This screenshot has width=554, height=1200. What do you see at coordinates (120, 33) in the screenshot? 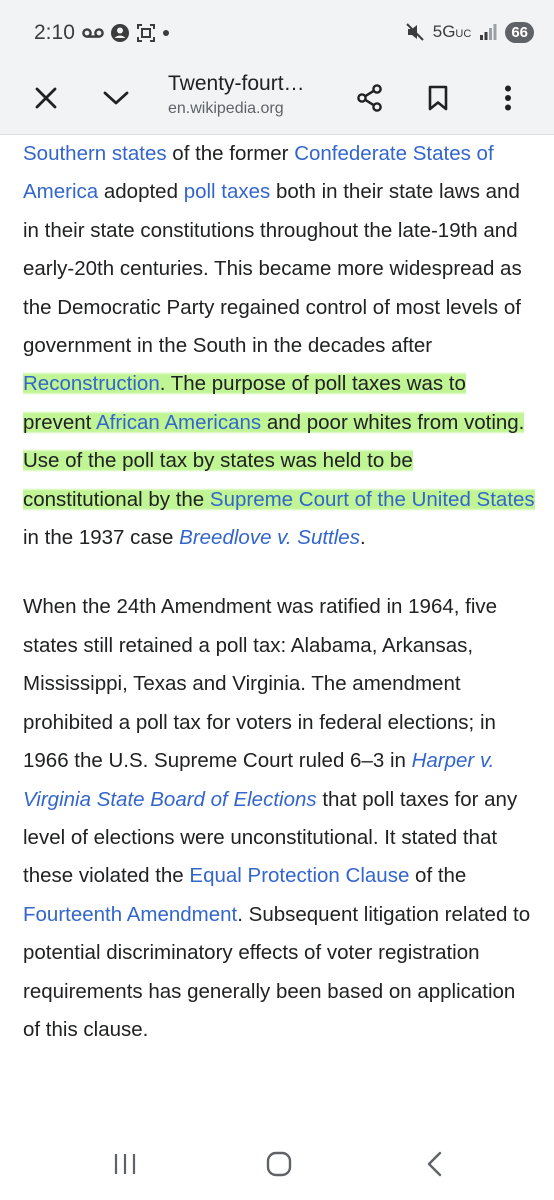
I see `account-icon` at bounding box center [120, 33].